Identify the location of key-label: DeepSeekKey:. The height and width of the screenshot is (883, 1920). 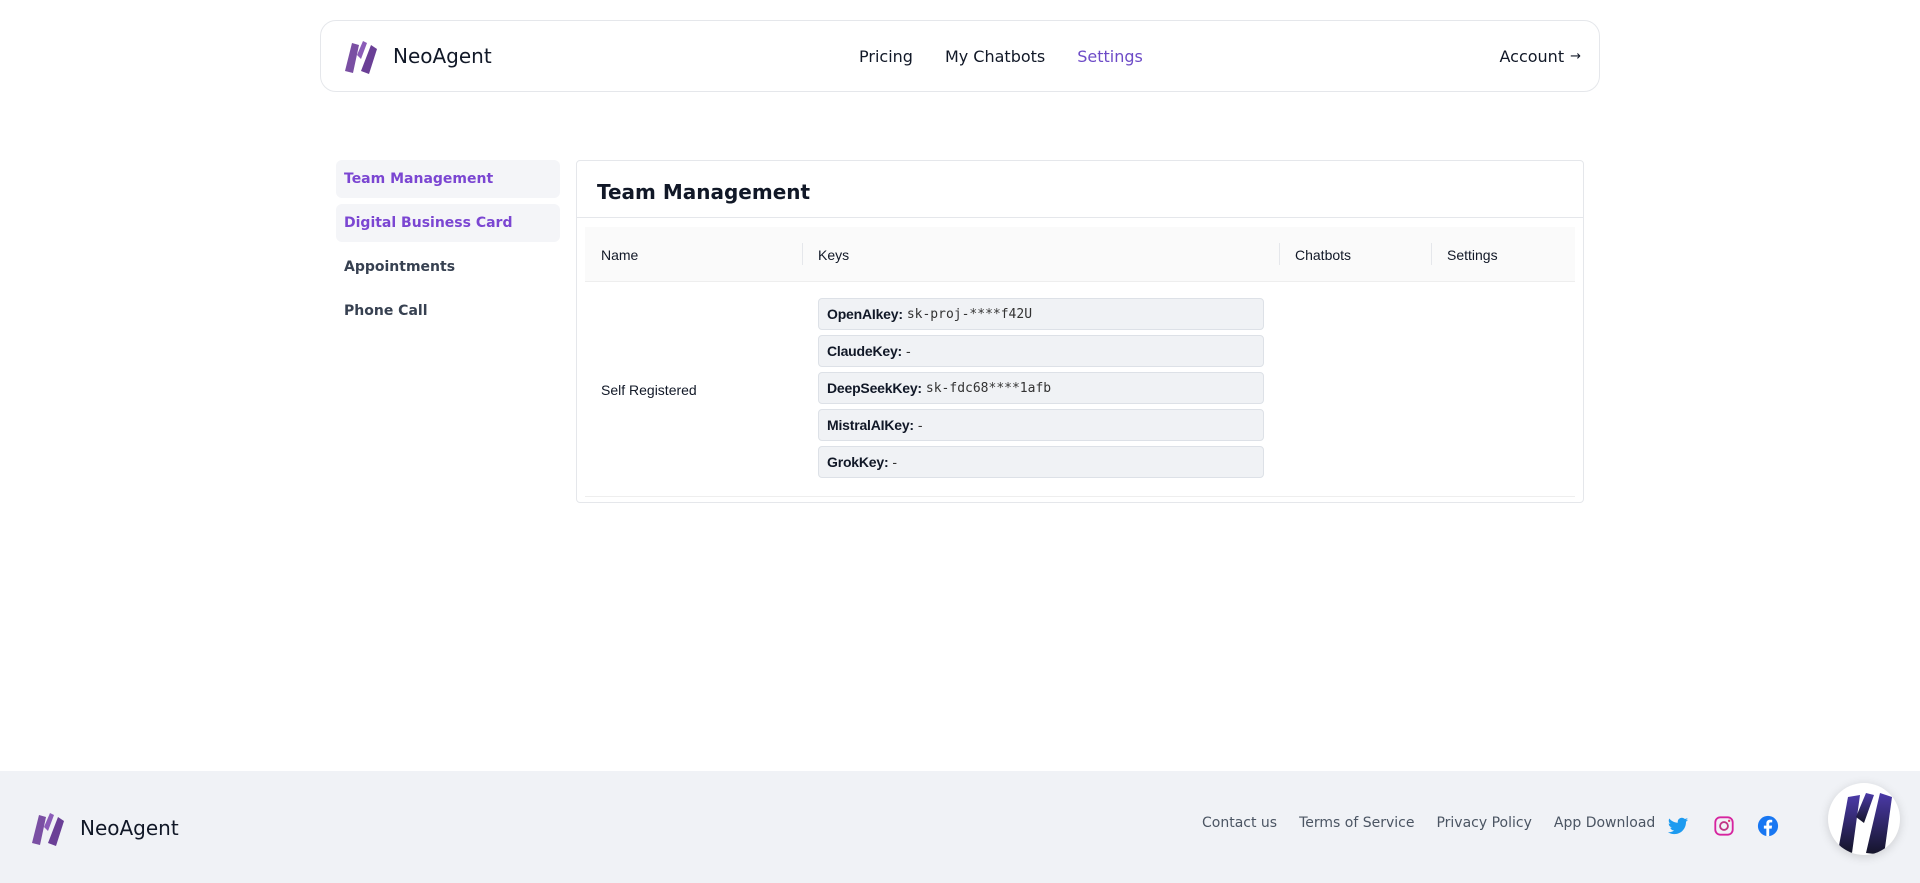
(874, 388).